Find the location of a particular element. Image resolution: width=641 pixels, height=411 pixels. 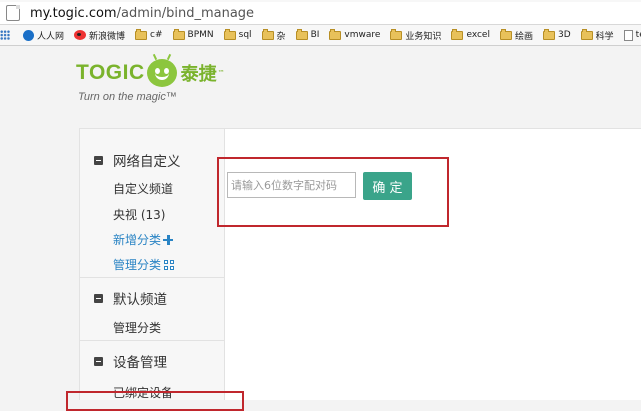

sidebar-group-header: 网络自定义 is located at coordinates (137, 160).